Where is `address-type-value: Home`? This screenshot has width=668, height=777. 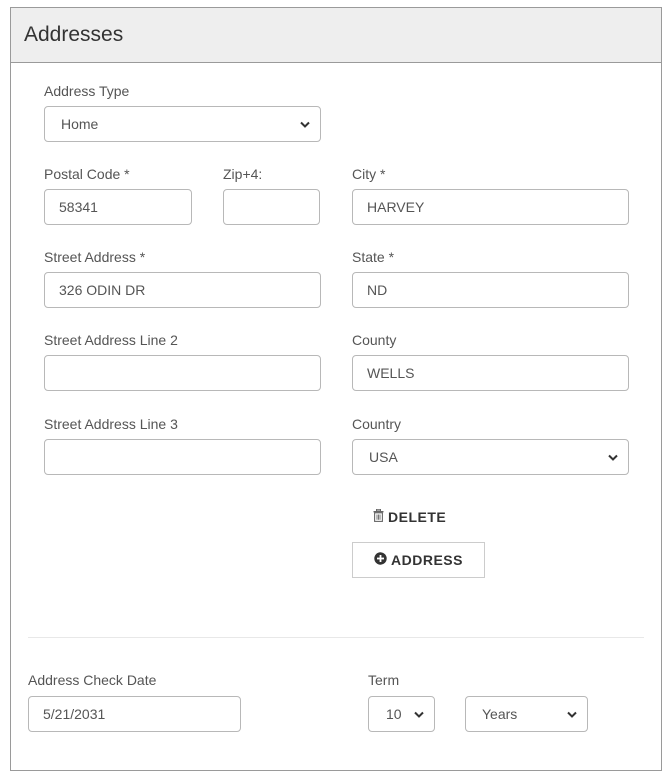
address-type-value: Home is located at coordinates (80, 124).